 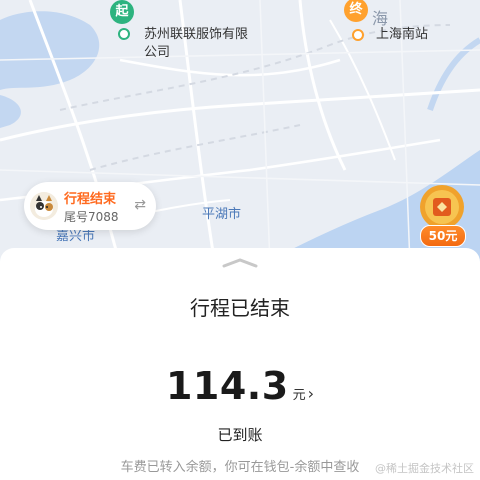 I want to click on plate-number: 尾号7088, so click(x=91, y=217).